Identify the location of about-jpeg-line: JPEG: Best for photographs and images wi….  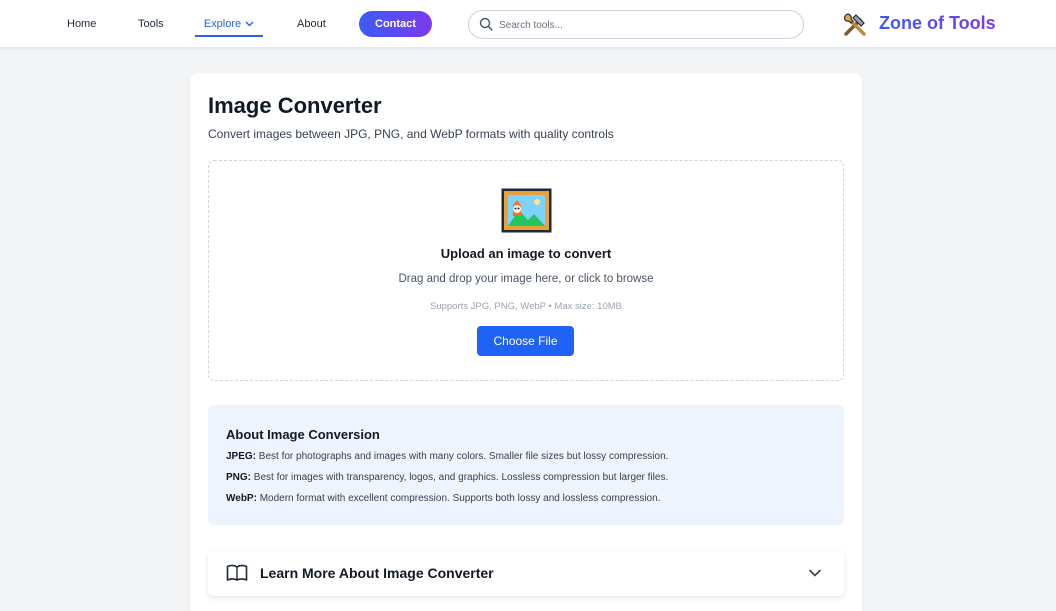
(447, 456).